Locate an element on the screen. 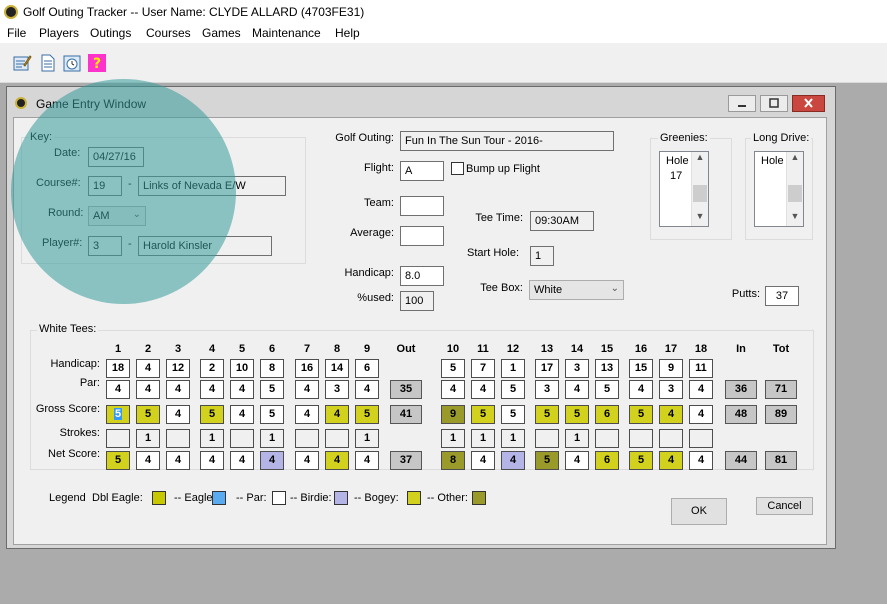 The width and height of the screenshot is (887, 604). bump-up-flight-checkbox is located at coordinates (457, 168).